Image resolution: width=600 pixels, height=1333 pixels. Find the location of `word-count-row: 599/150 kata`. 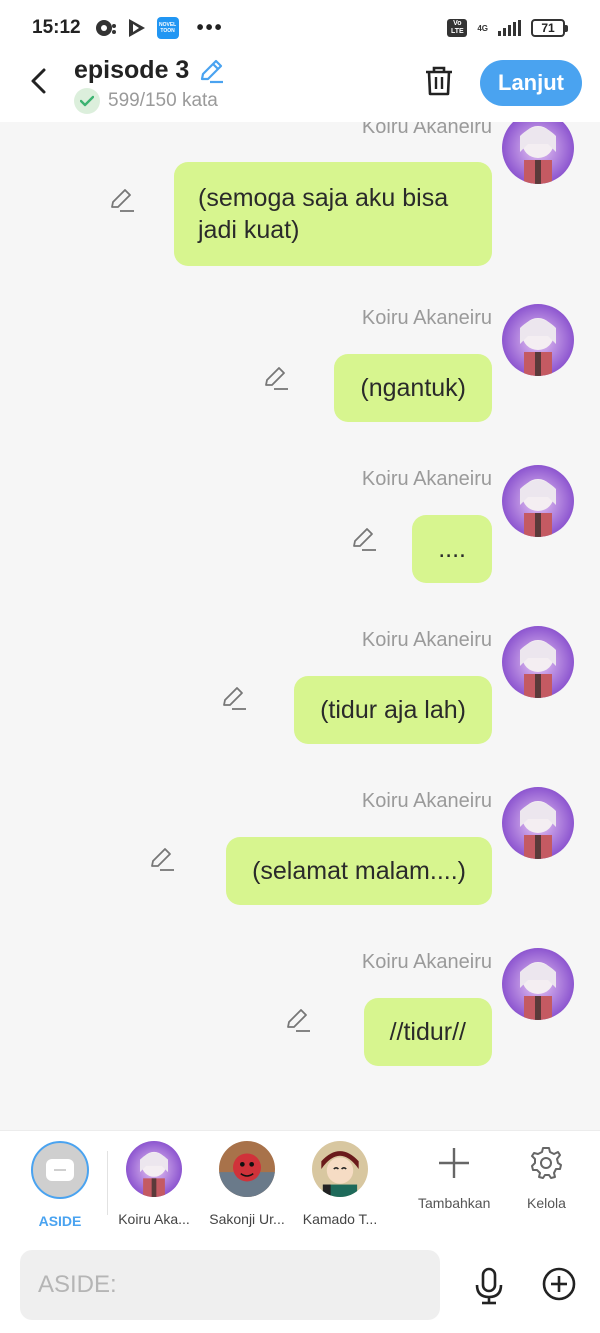

word-count-row: 599/150 kata is located at coordinates (146, 101).